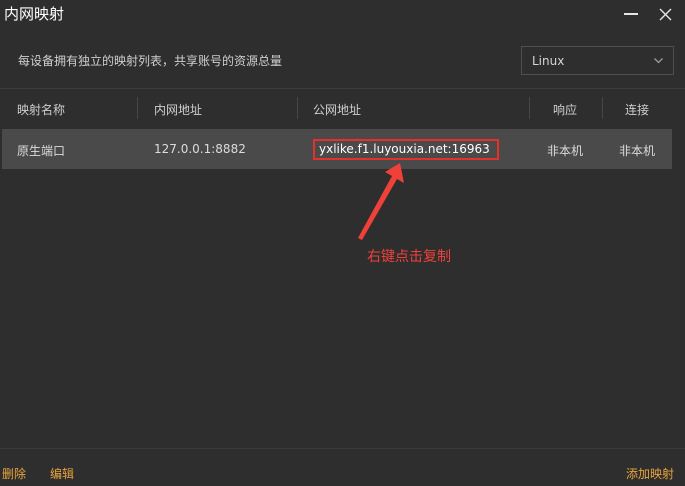 The image size is (685, 486). What do you see at coordinates (14, 473) in the screenshot?
I see `delete-button: 删除` at bounding box center [14, 473].